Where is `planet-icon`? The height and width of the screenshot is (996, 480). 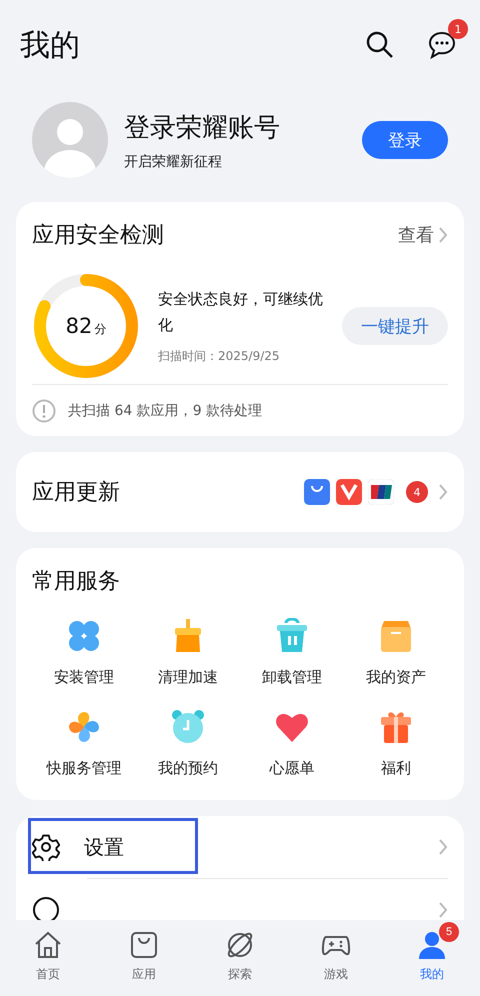
planet-icon is located at coordinates (240, 945).